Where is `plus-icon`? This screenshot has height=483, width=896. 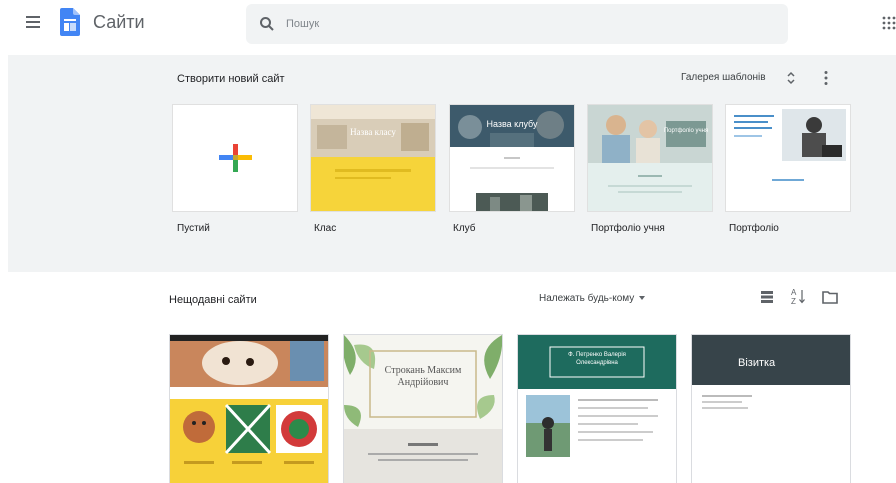
plus-icon is located at coordinates (235, 158).